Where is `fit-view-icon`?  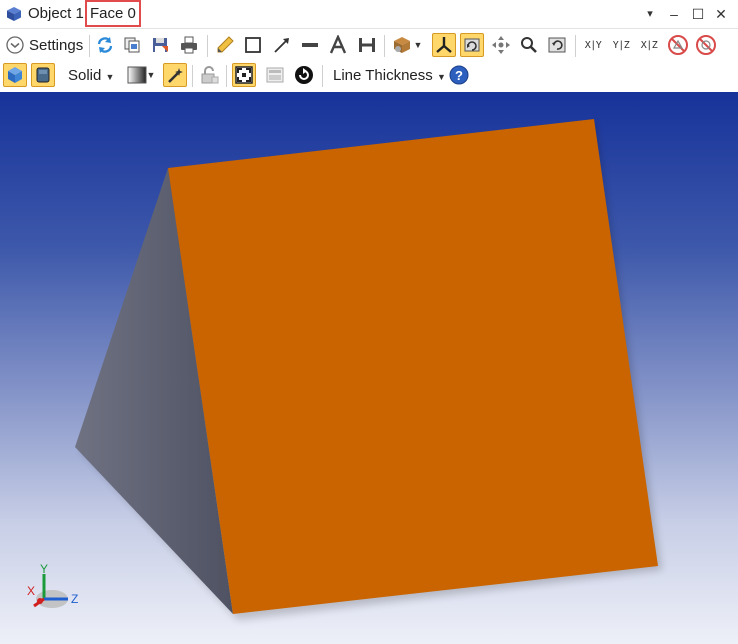 fit-view-icon is located at coordinates (244, 75).